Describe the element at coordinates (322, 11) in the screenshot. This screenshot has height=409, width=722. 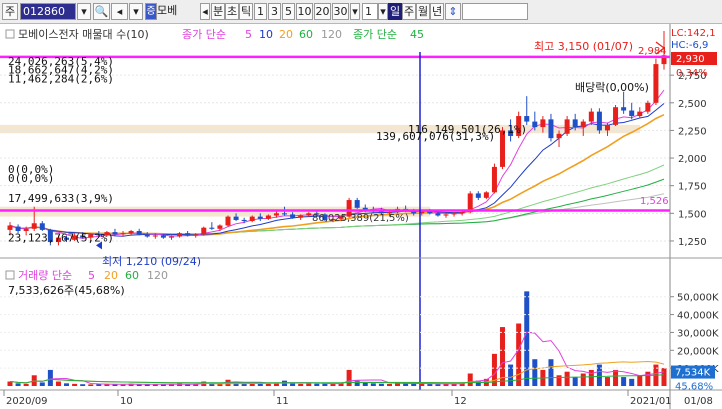
I see `interval-20: 20` at that location.